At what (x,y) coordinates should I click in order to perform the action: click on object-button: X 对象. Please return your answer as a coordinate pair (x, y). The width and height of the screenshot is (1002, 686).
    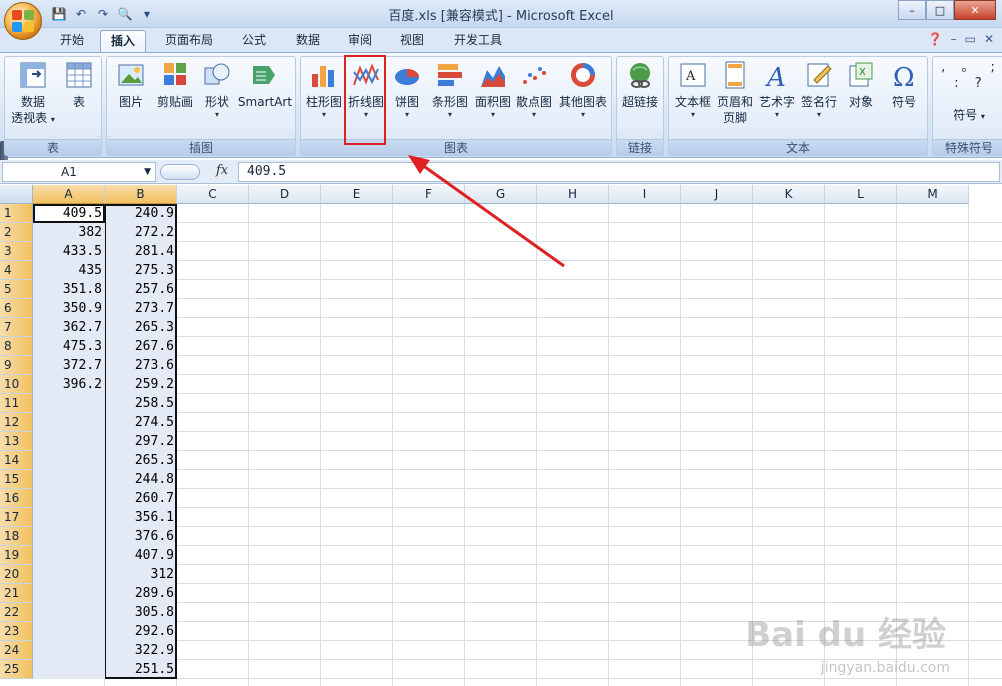
    Looking at the image, I should click on (861, 85).